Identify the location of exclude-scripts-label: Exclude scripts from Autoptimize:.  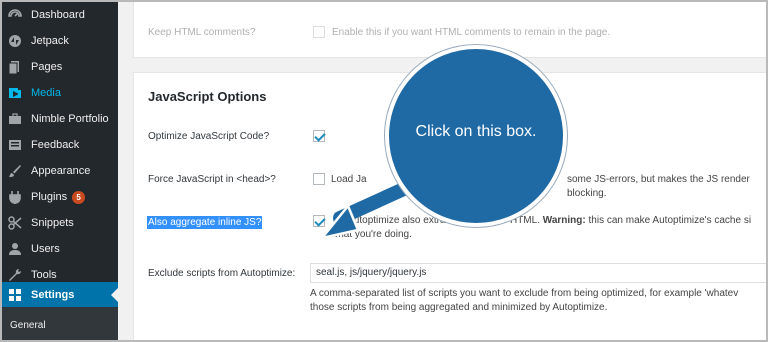
(222, 273).